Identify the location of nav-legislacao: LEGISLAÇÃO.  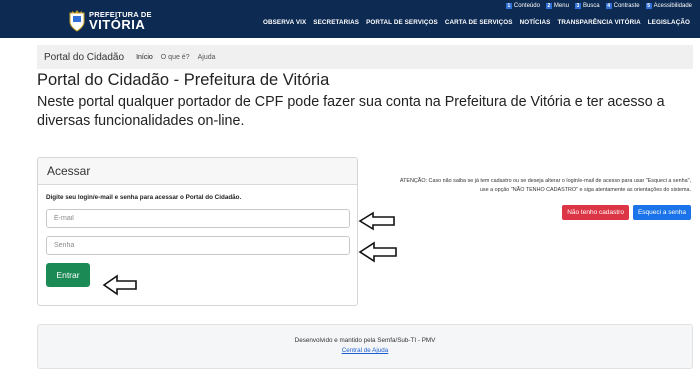
(669, 22).